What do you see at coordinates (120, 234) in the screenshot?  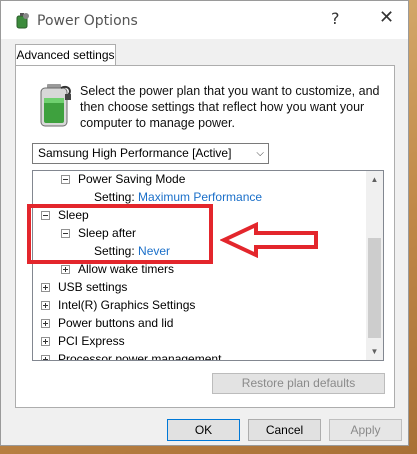 I see `annotation-highlight-box` at bounding box center [120, 234].